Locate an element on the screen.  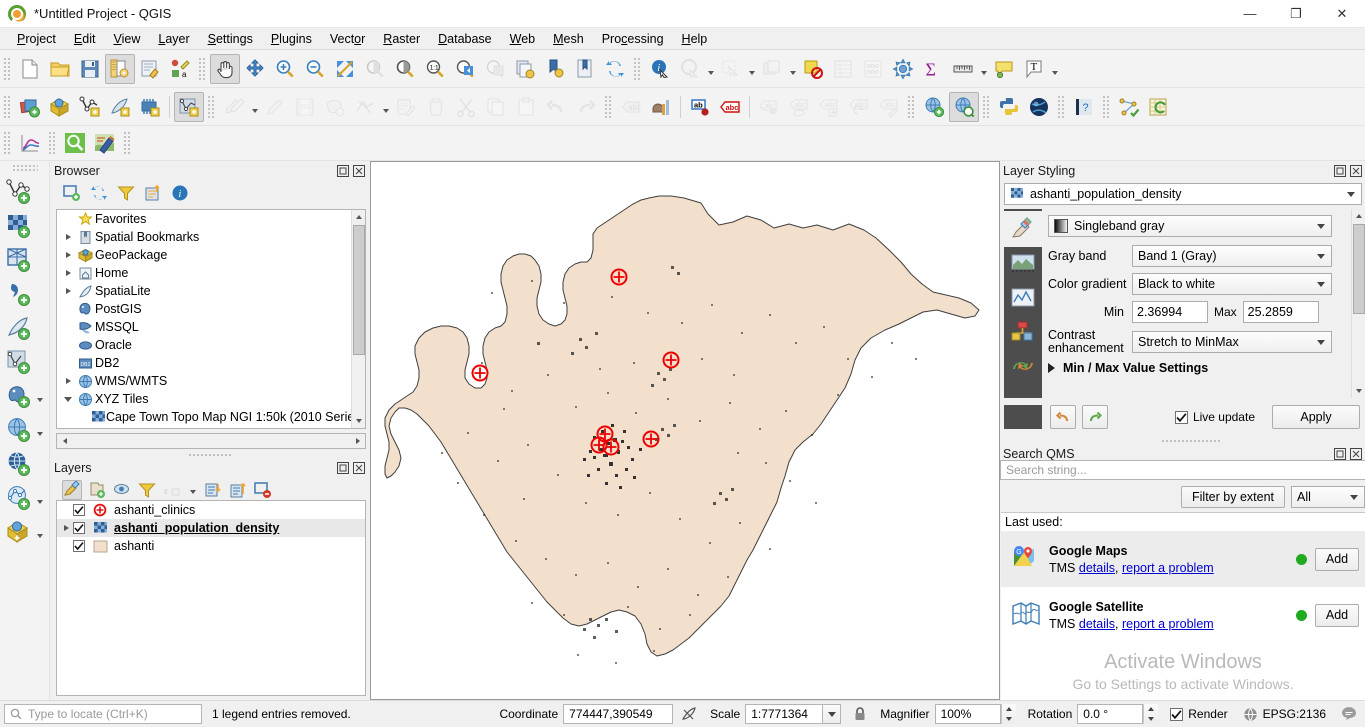
add-raster-layer-vbutton is located at coordinates (19, 226).